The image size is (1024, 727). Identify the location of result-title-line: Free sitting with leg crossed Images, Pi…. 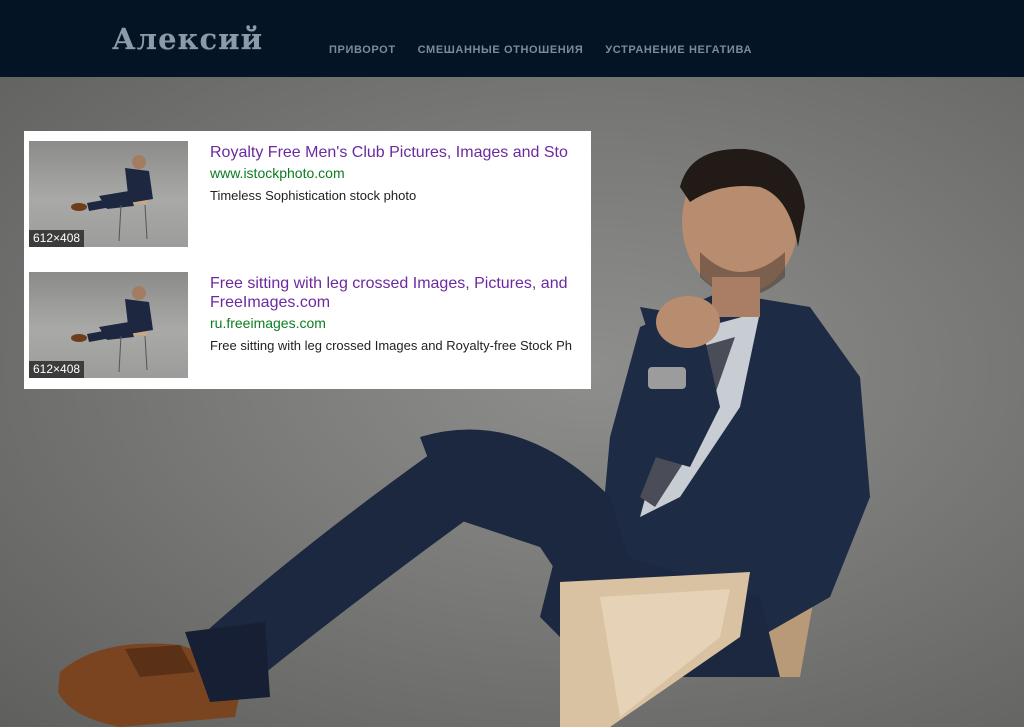
(389, 283).